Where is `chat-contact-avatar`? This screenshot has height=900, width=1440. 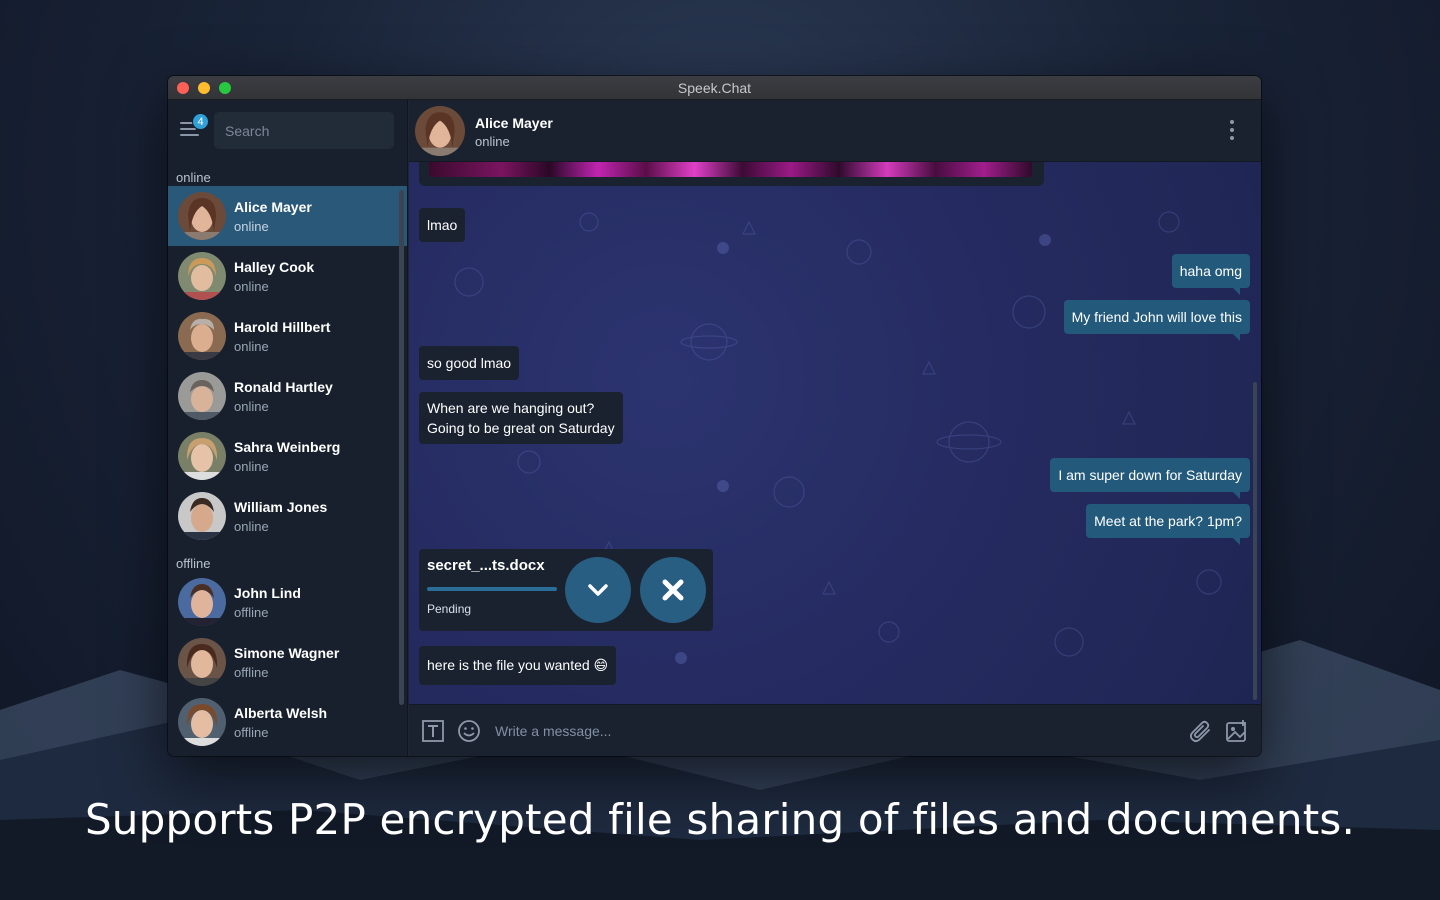 chat-contact-avatar is located at coordinates (440, 131).